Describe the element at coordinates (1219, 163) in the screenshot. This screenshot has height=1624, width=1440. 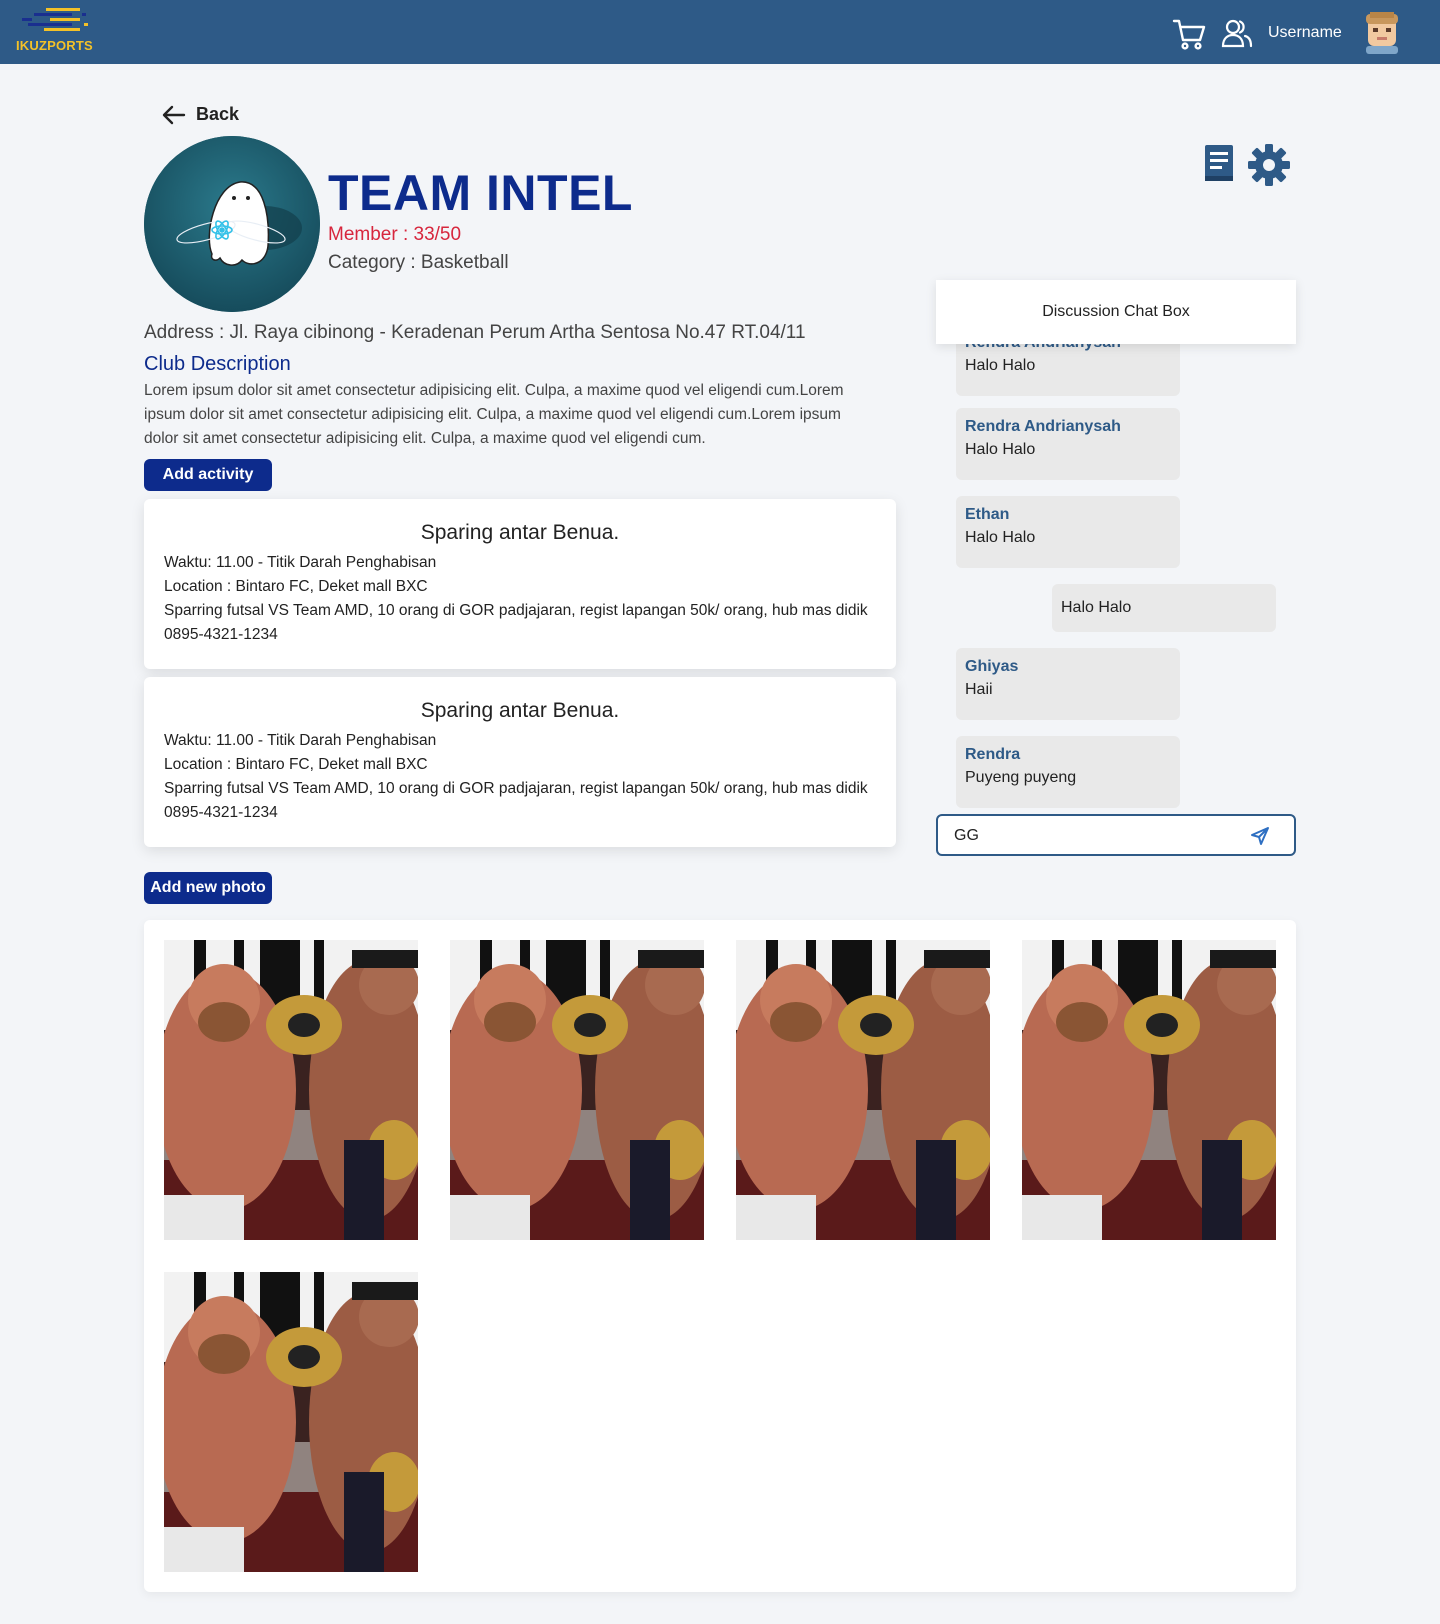
I see `document-icon` at that location.